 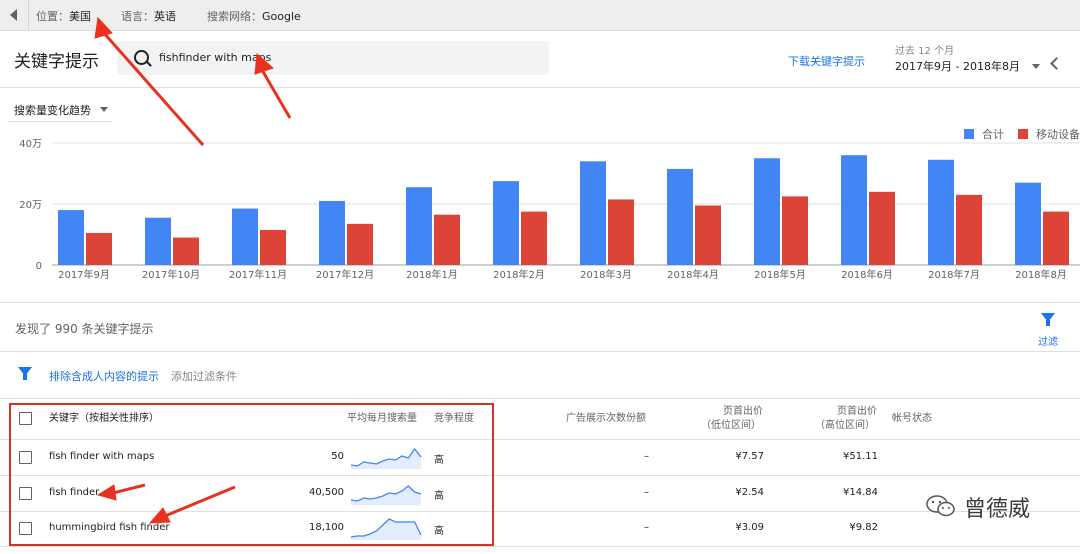 I want to click on x-tick-label: 2018年8月, so click(x=1041, y=274).